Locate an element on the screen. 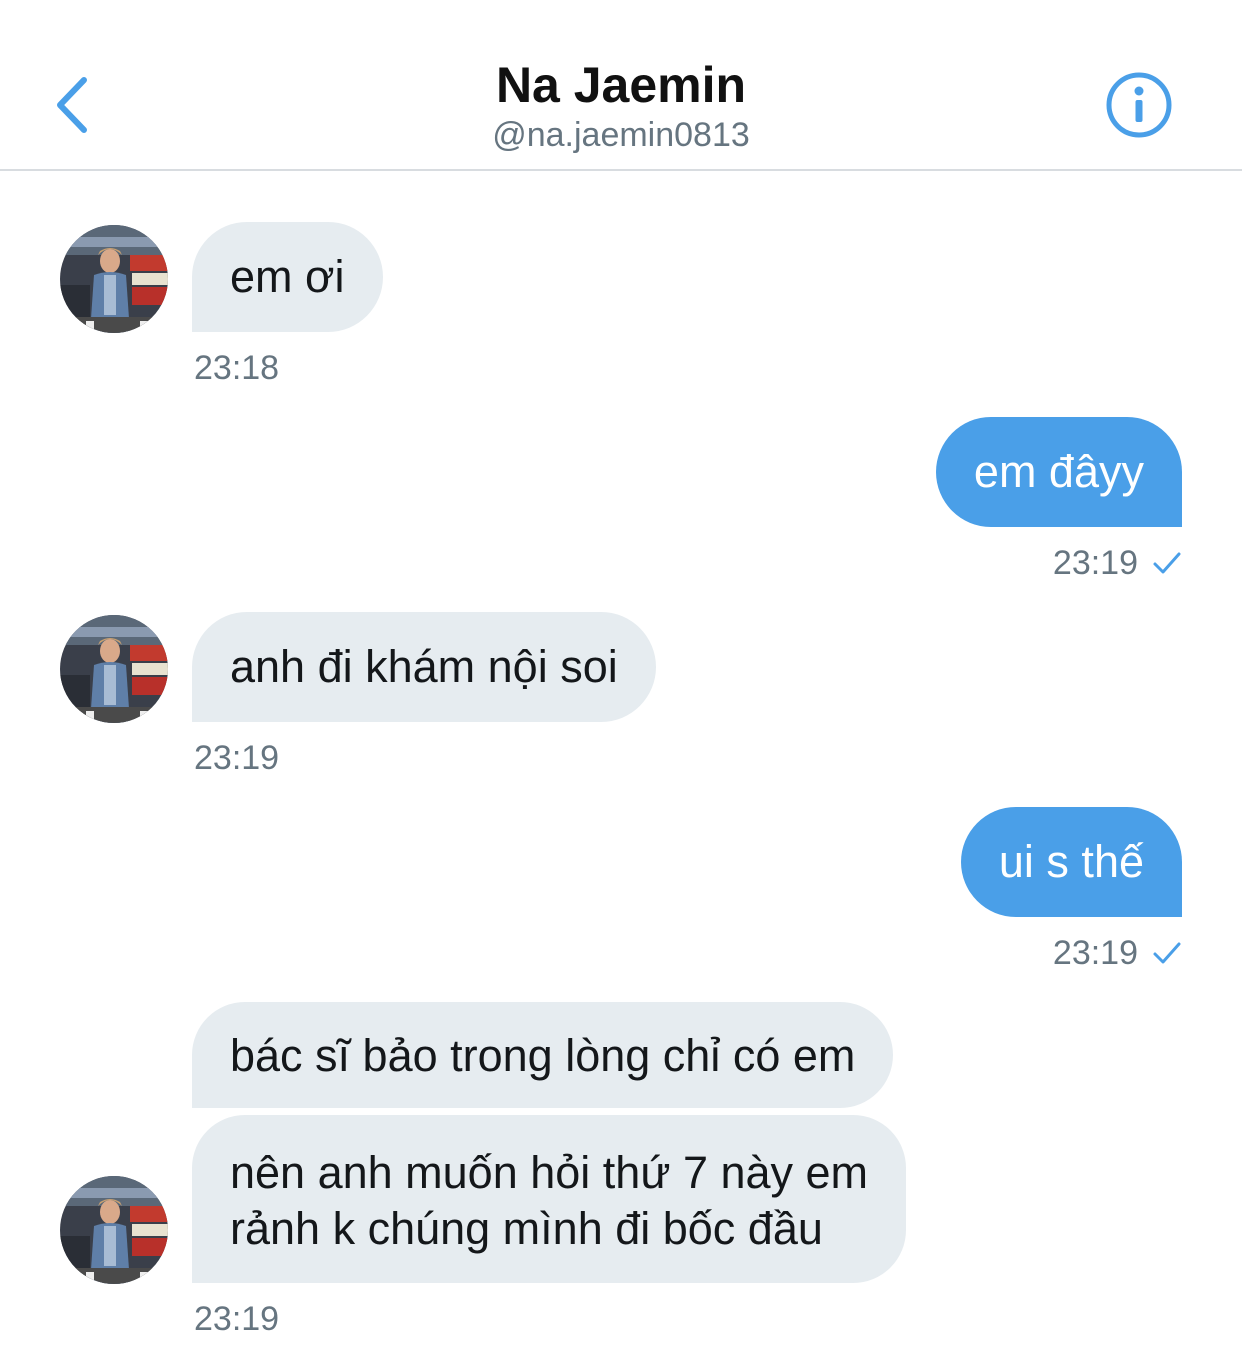  message-text: bác sĩ bảo trong lòng chỉ có em is located at coordinates (543, 1055).